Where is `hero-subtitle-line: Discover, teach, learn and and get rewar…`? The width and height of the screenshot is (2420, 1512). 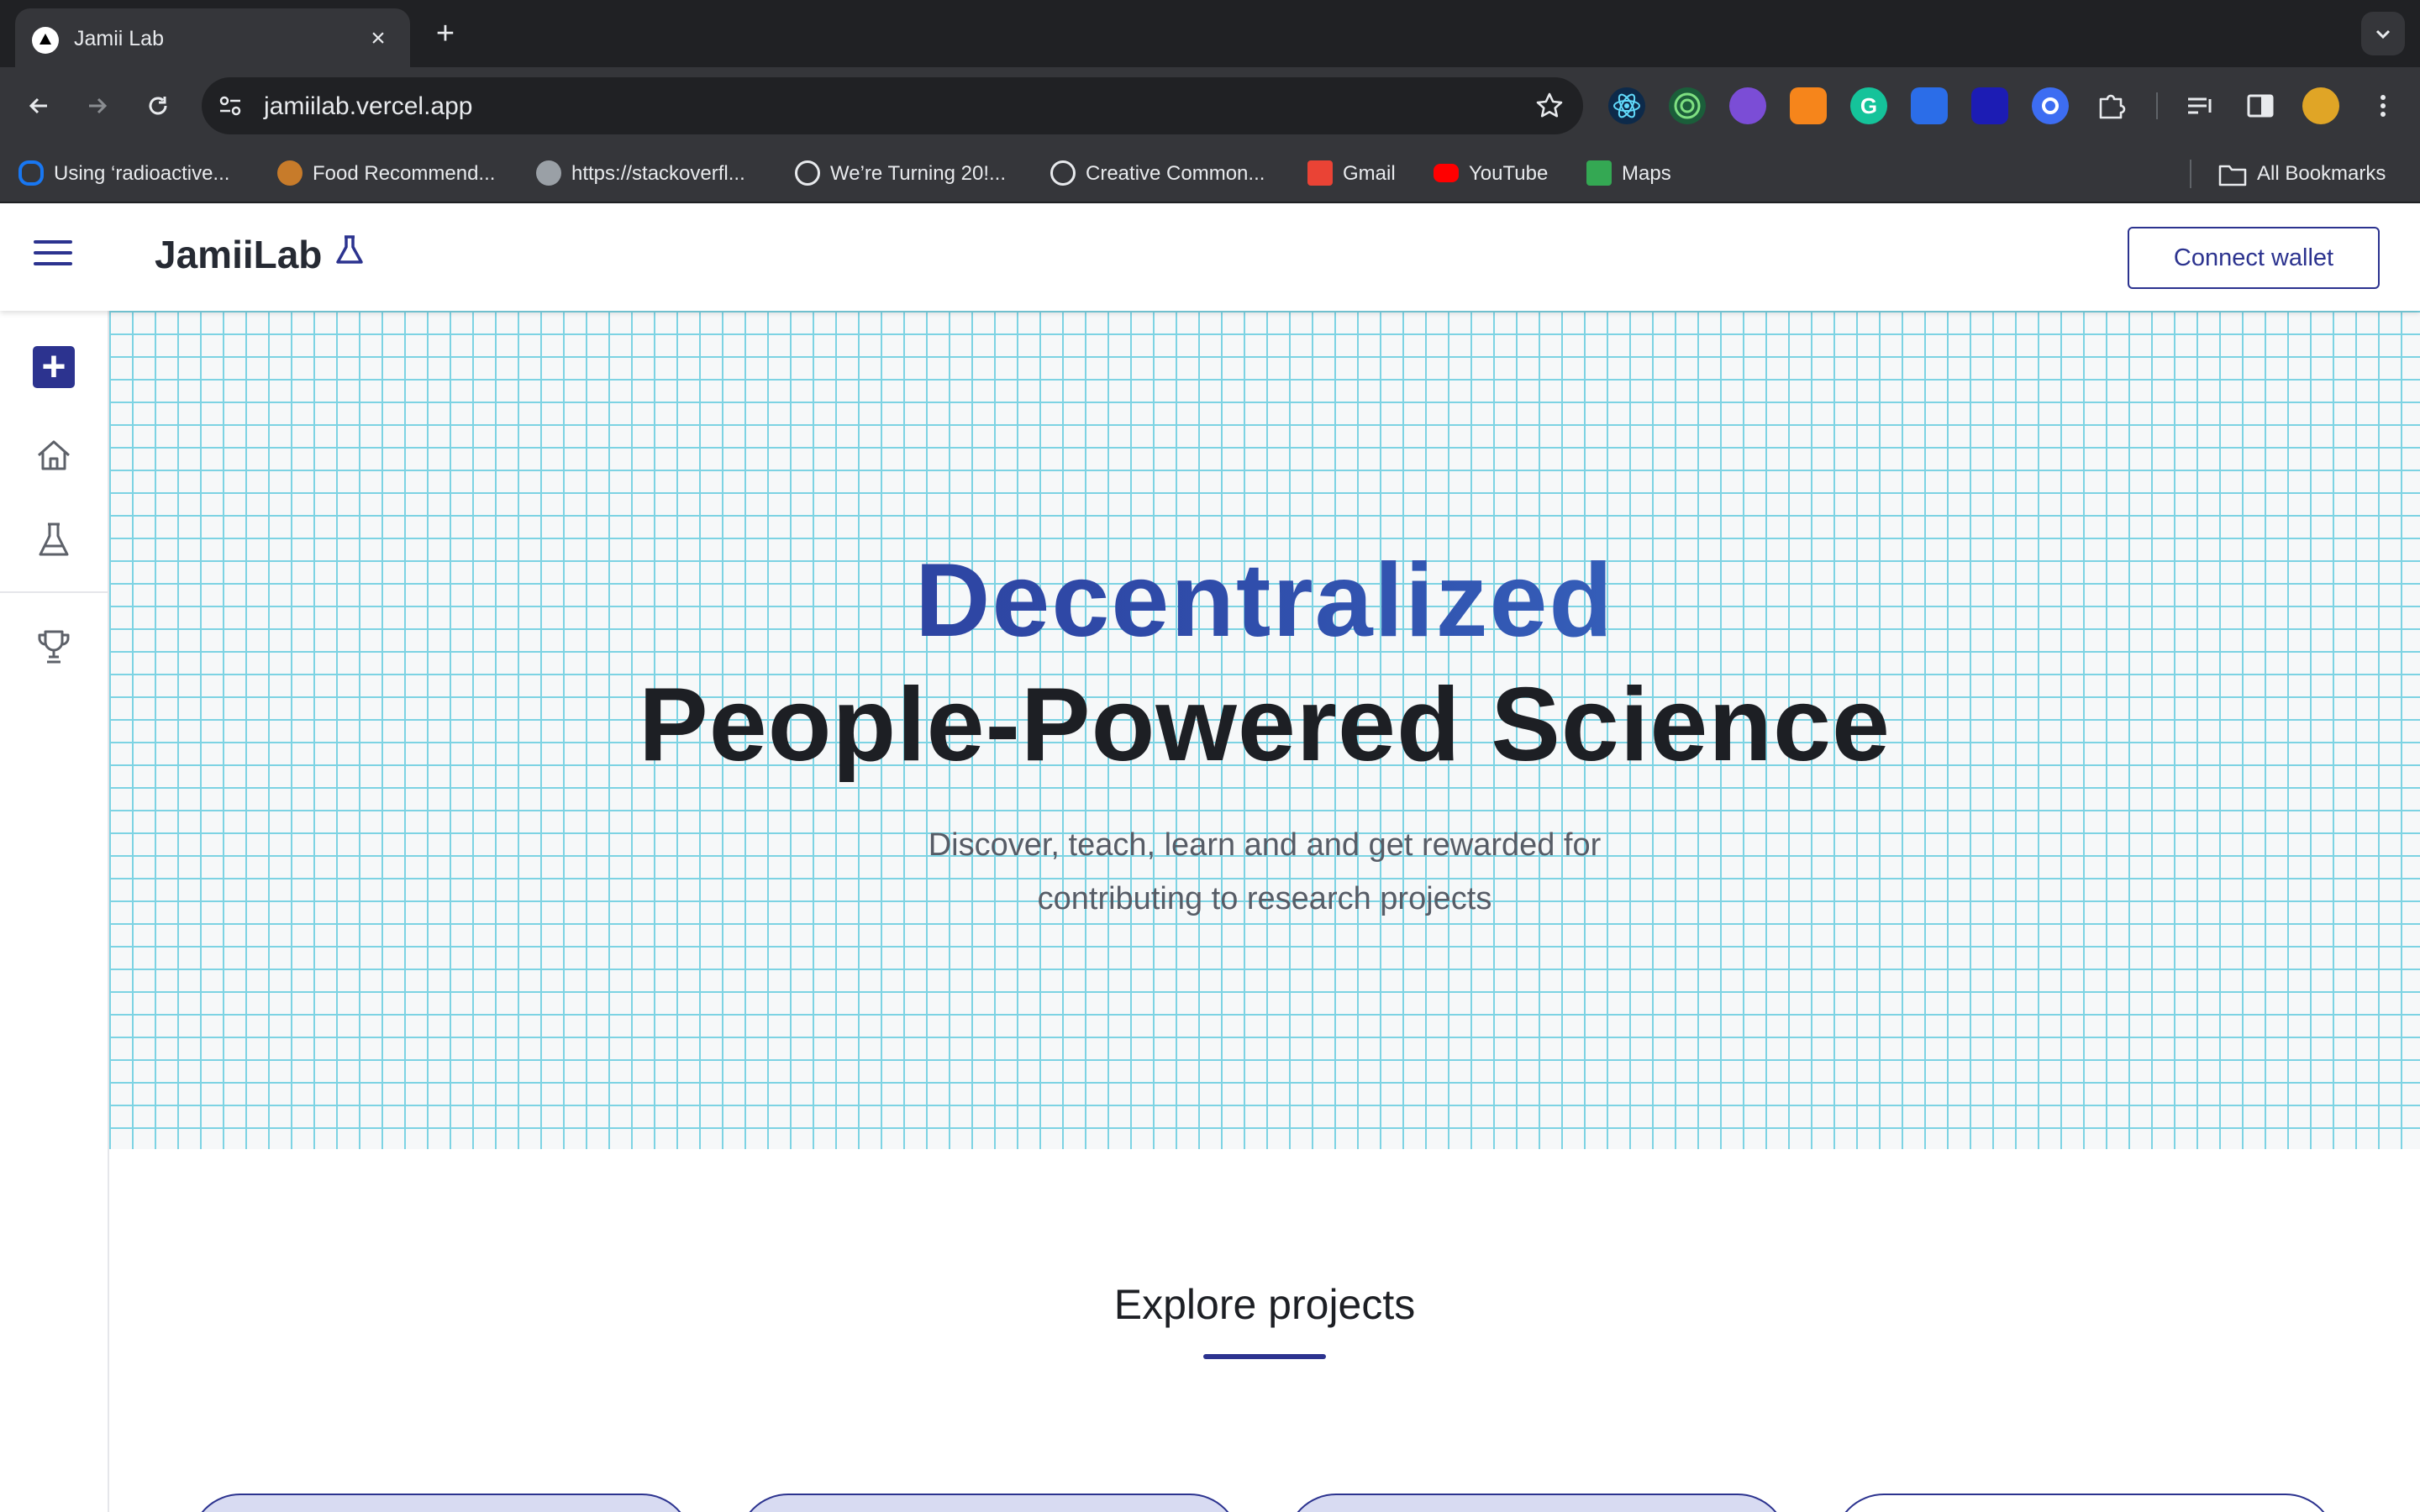 hero-subtitle-line: Discover, teach, learn and and get rewar… is located at coordinates (1265, 845).